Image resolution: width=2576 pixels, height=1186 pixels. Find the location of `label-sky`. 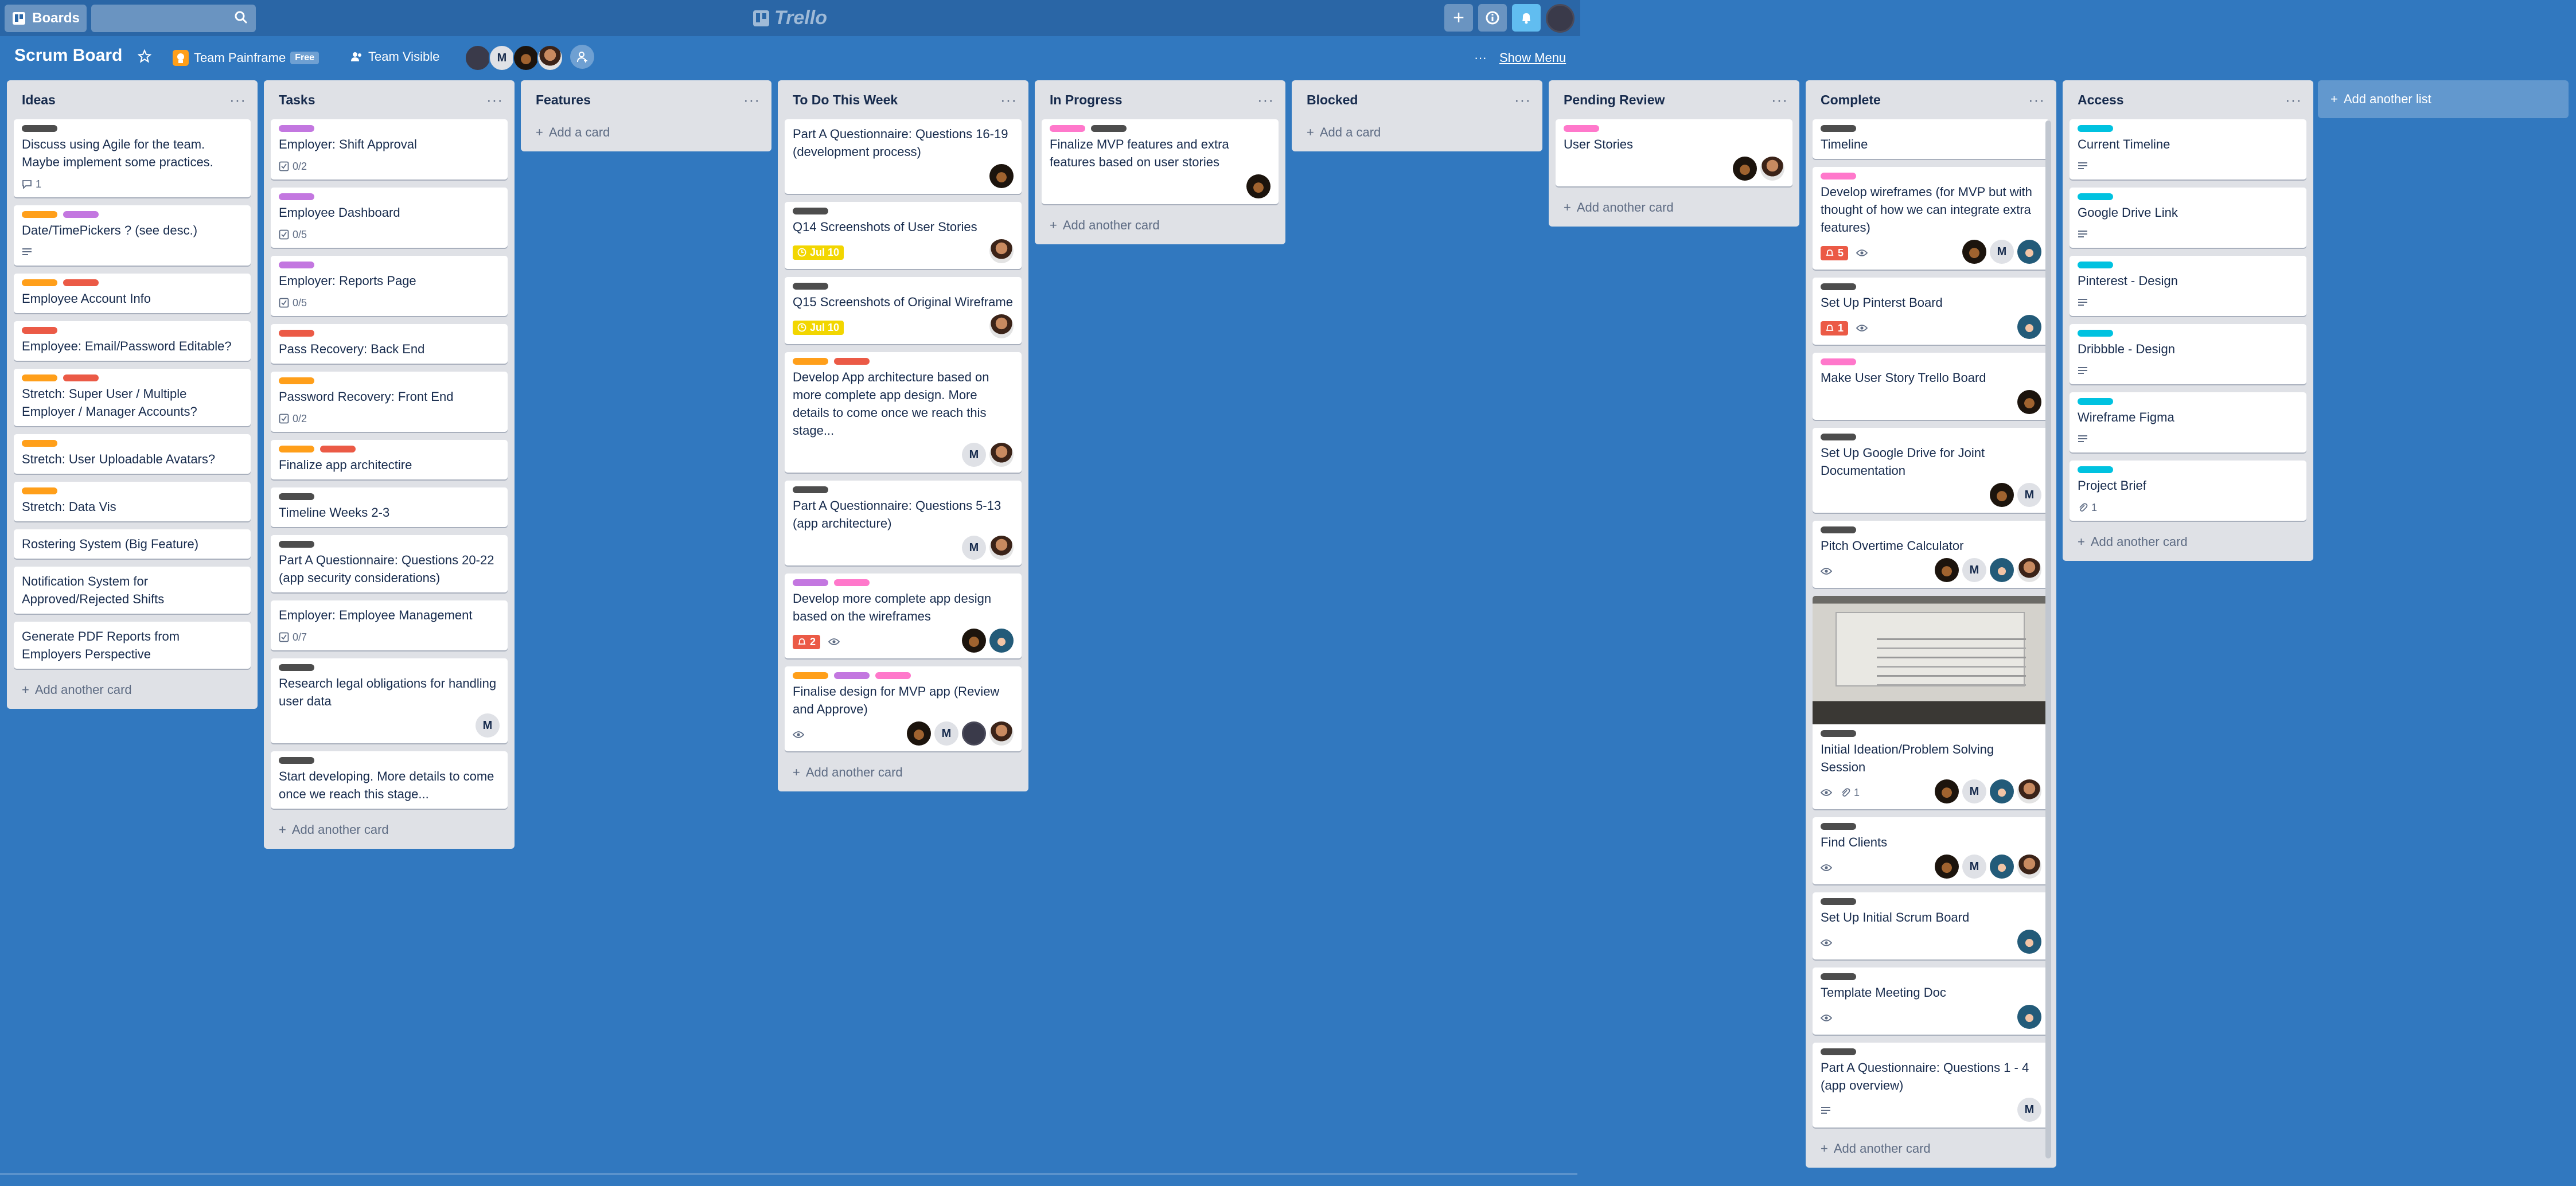

label-sky is located at coordinates (2095, 196).